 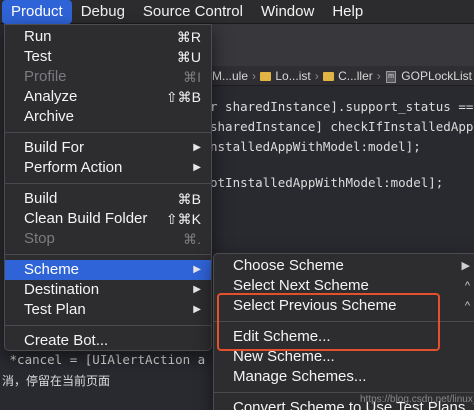 I want to click on menu-item-archive: Archive, so click(x=108, y=117).